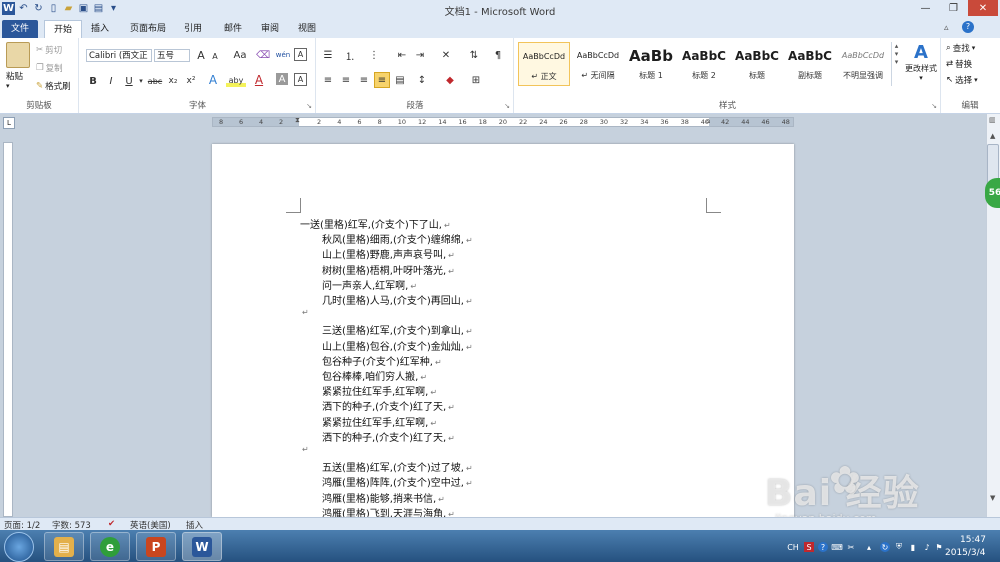 This screenshot has width=1000, height=562. I want to click on close-icon: ✕, so click(983, 8).